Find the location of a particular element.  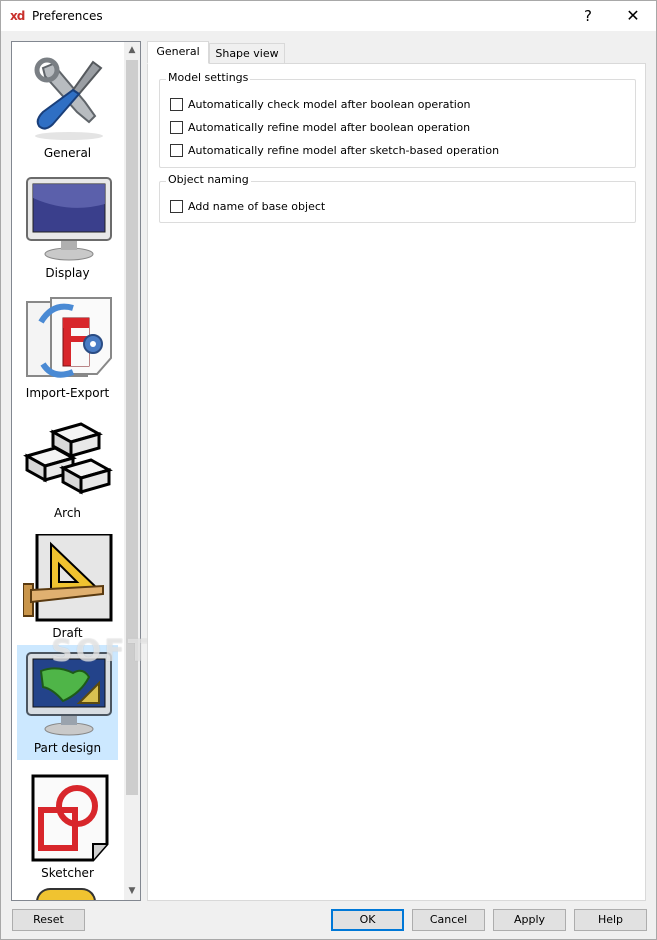

scroll-thumb is located at coordinates (132, 427).